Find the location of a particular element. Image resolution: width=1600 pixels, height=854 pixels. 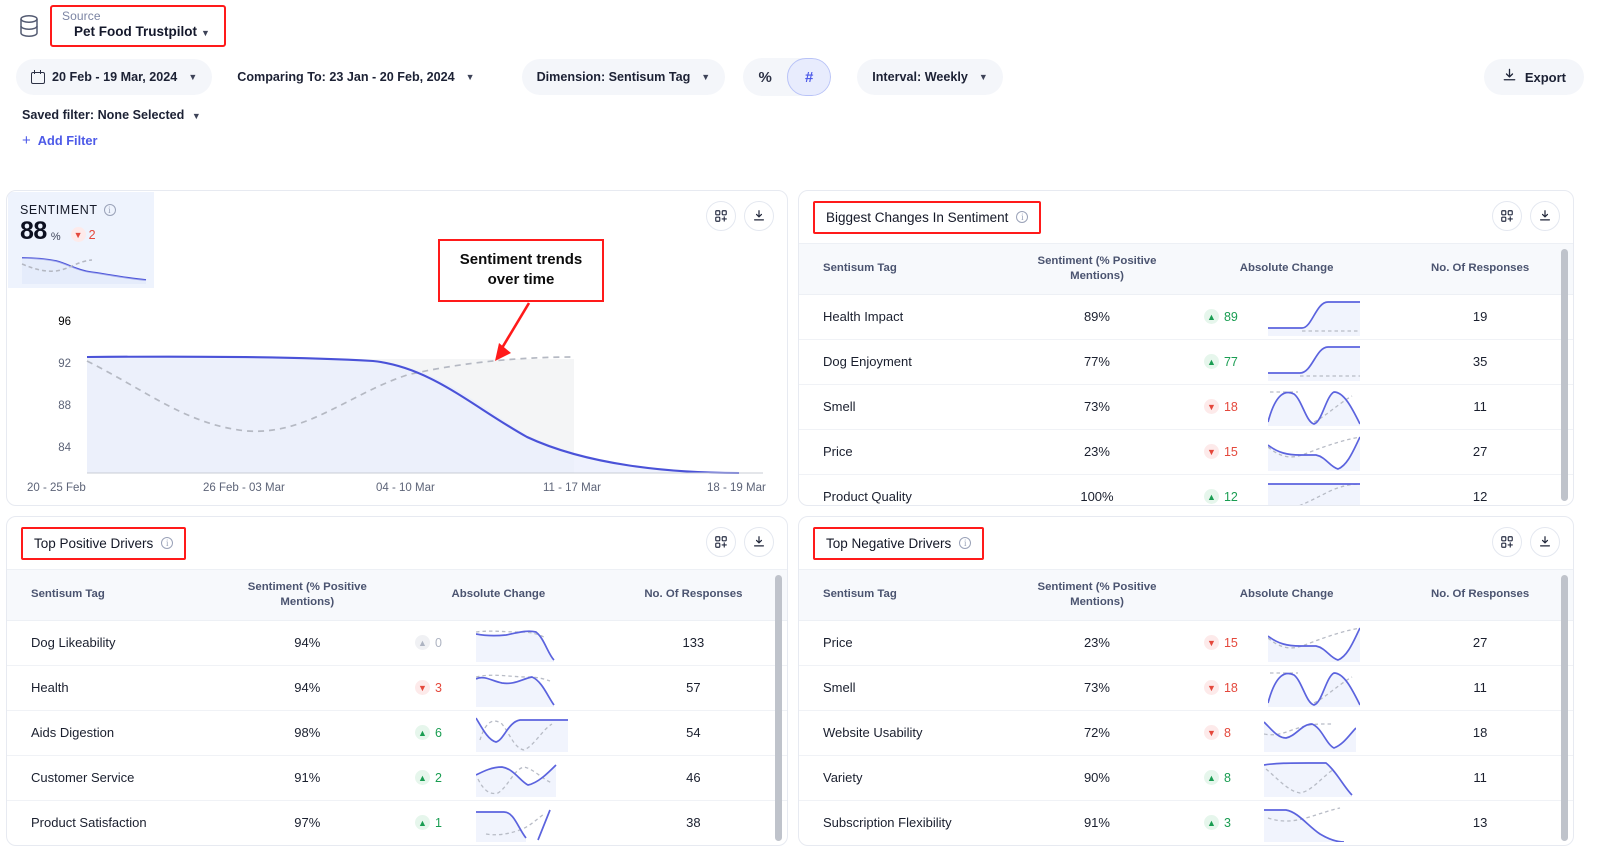

export-button: Export is located at coordinates (1533, 77).